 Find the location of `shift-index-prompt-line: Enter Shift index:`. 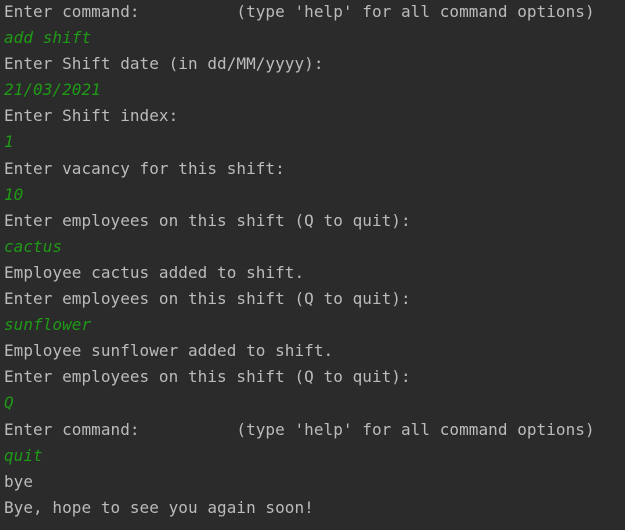

shift-index-prompt-line: Enter Shift index: is located at coordinates (91, 116).